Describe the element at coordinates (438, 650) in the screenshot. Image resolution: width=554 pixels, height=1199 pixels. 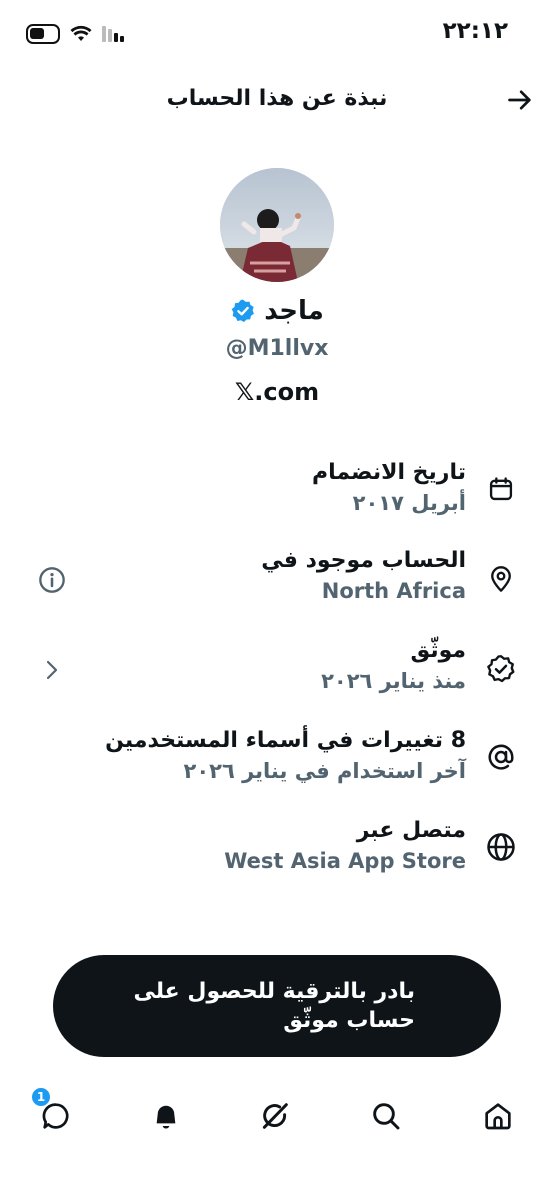
I see `row-title: موثّق` at that location.